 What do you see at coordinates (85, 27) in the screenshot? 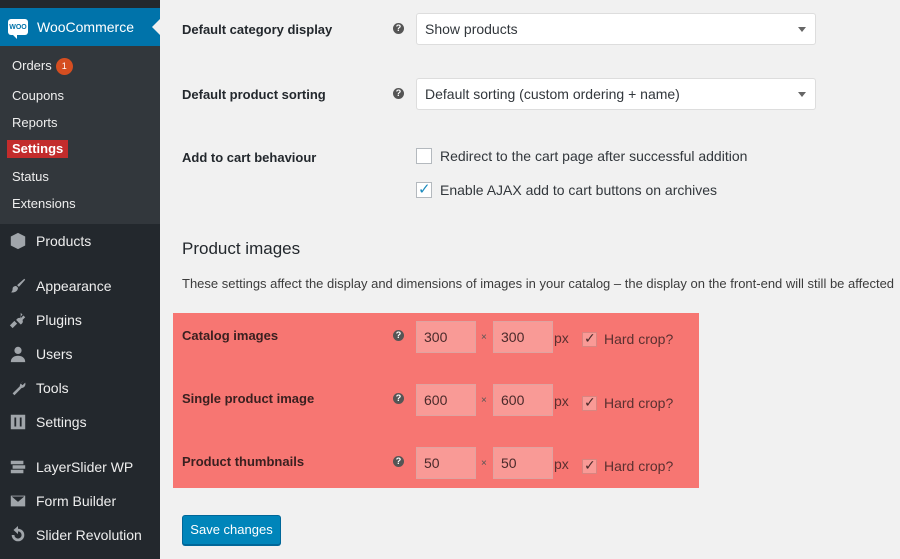
I see `menu-label-woocommerce: WooCommerce` at bounding box center [85, 27].